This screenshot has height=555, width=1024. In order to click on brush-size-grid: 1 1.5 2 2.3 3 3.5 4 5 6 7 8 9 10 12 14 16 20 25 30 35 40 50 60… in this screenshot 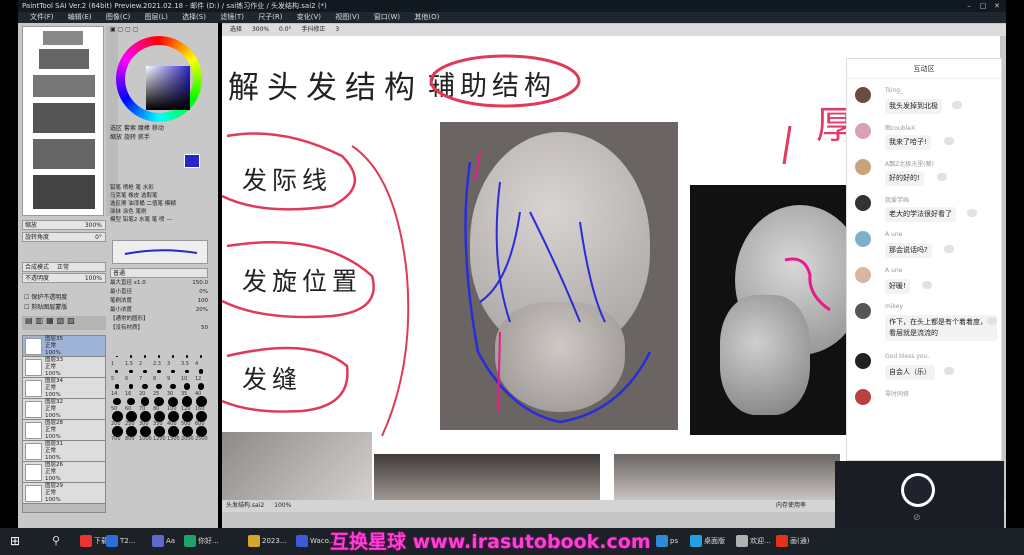, I will do `click(159, 432)`.